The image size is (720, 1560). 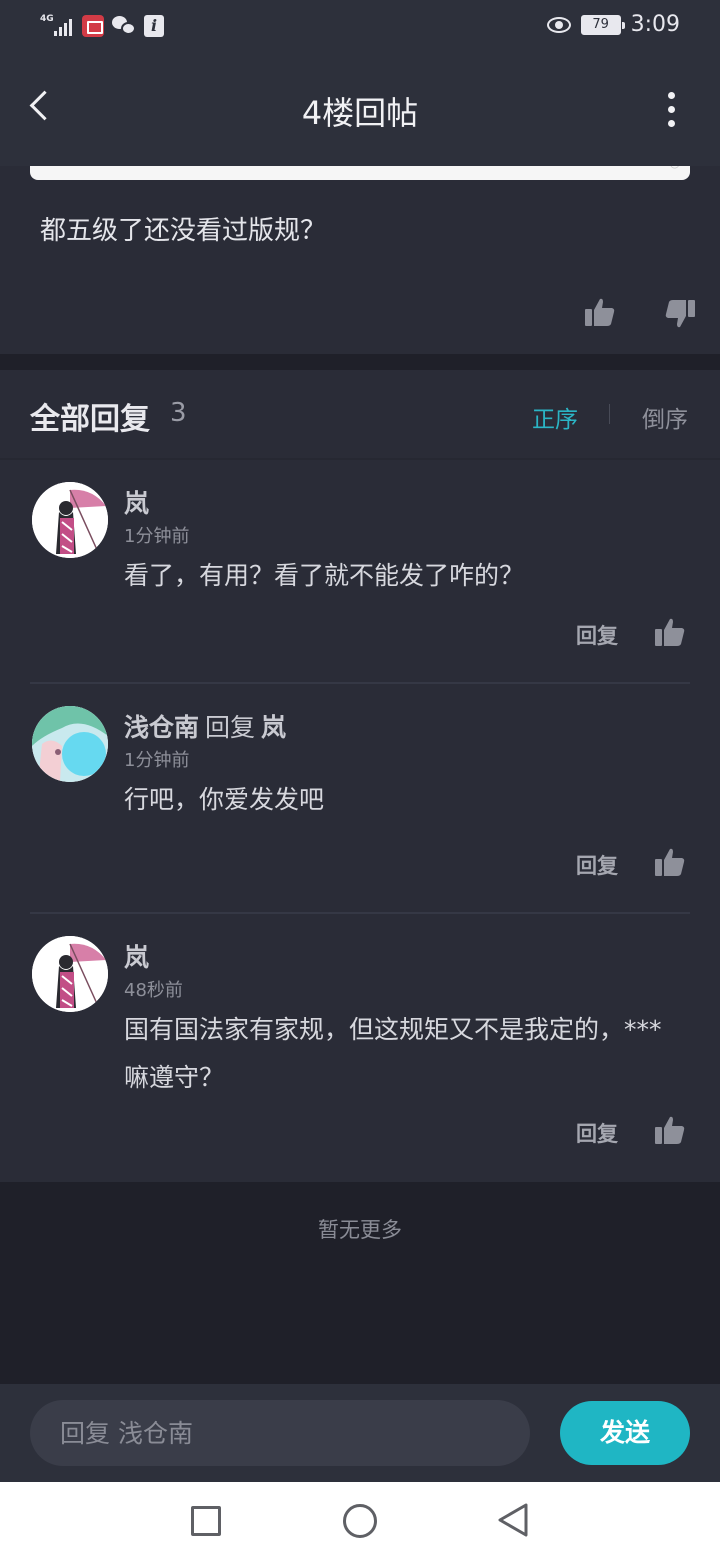 I want to click on system-nav-bar, so click(x=360, y=1521).